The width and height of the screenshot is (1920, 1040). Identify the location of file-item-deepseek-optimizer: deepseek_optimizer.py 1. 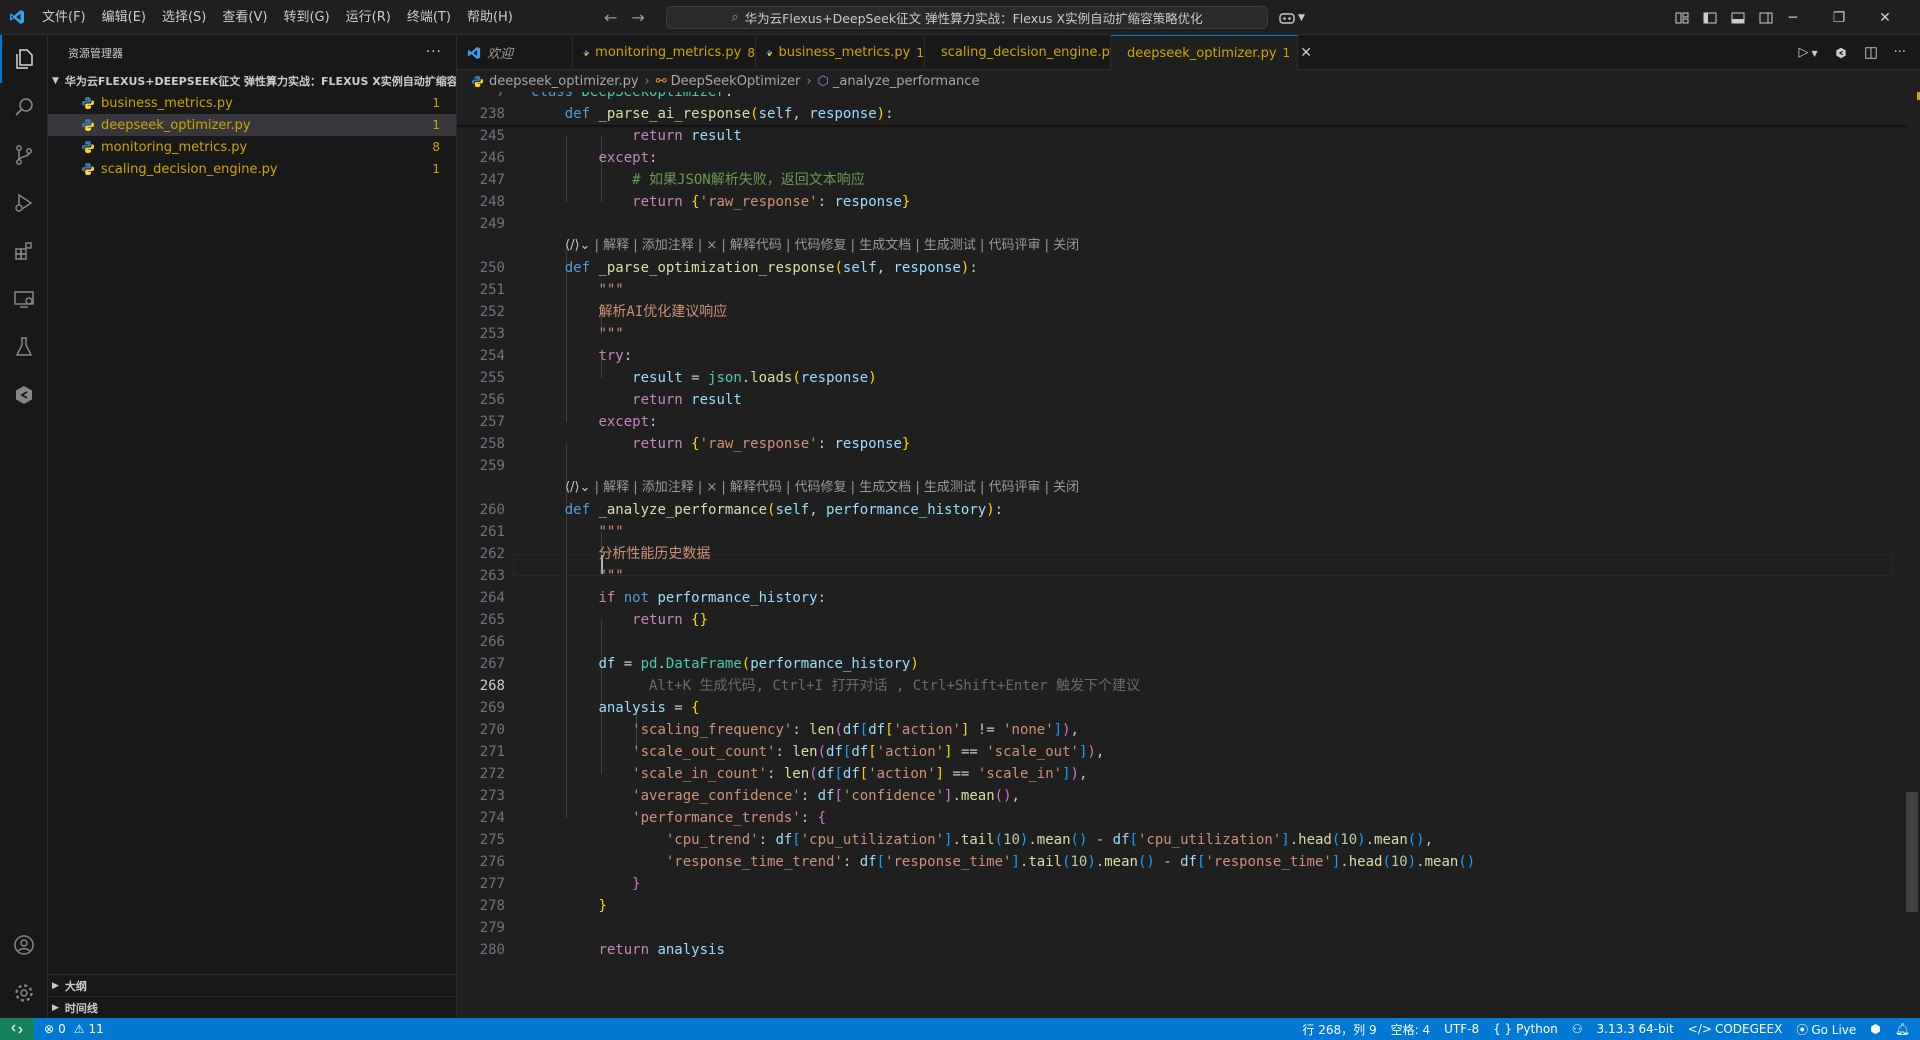
(252, 125).